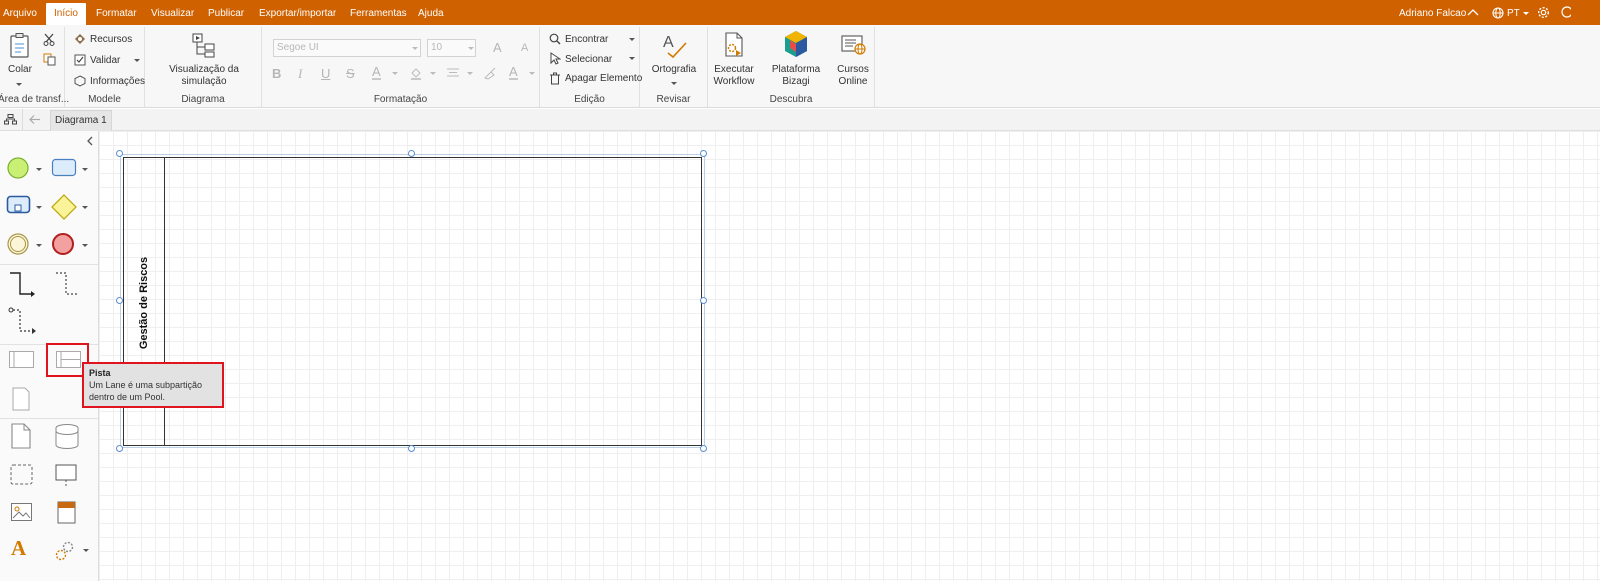 Image resolution: width=1600 pixels, height=581 pixels. I want to click on header-shape-icon, so click(67, 513).